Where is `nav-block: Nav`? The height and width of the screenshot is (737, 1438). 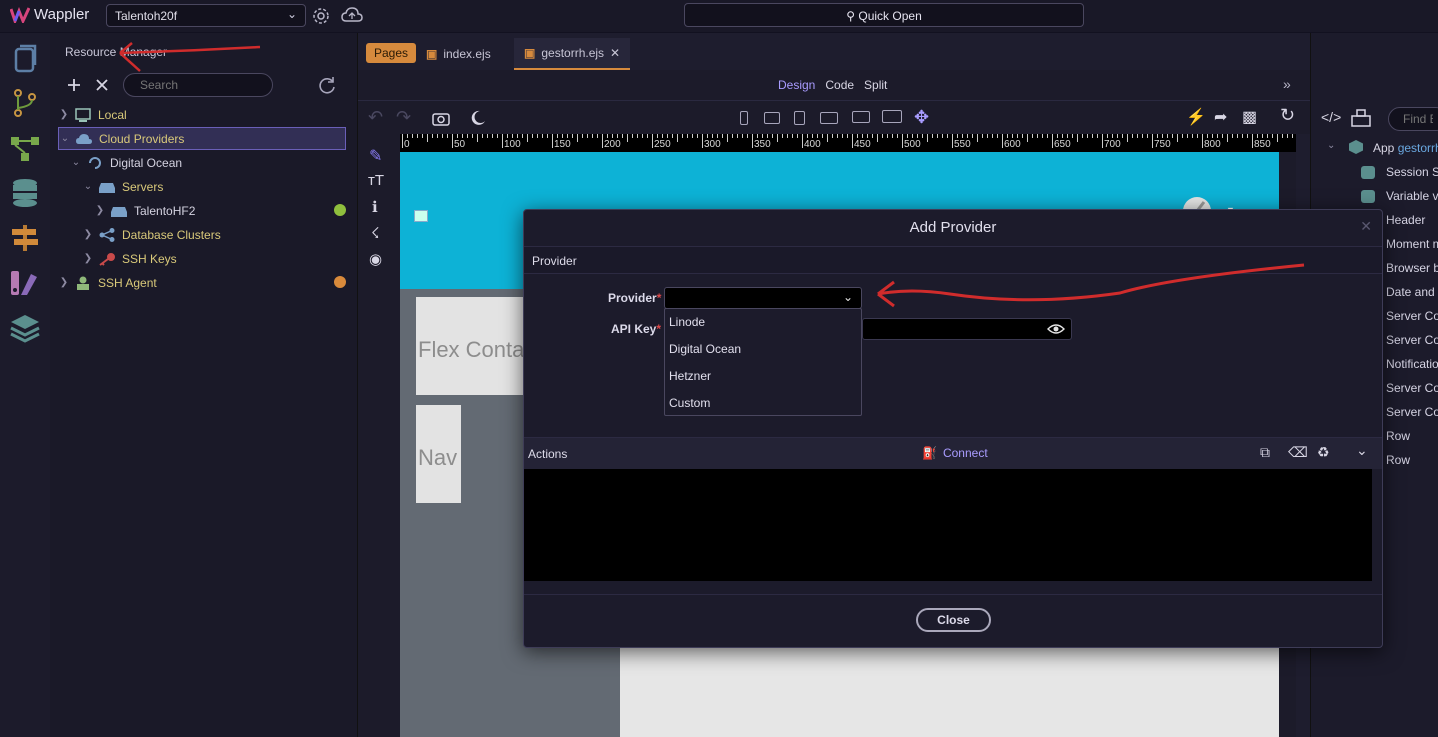
nav-block: Nav is located at coordinates (438, 454).